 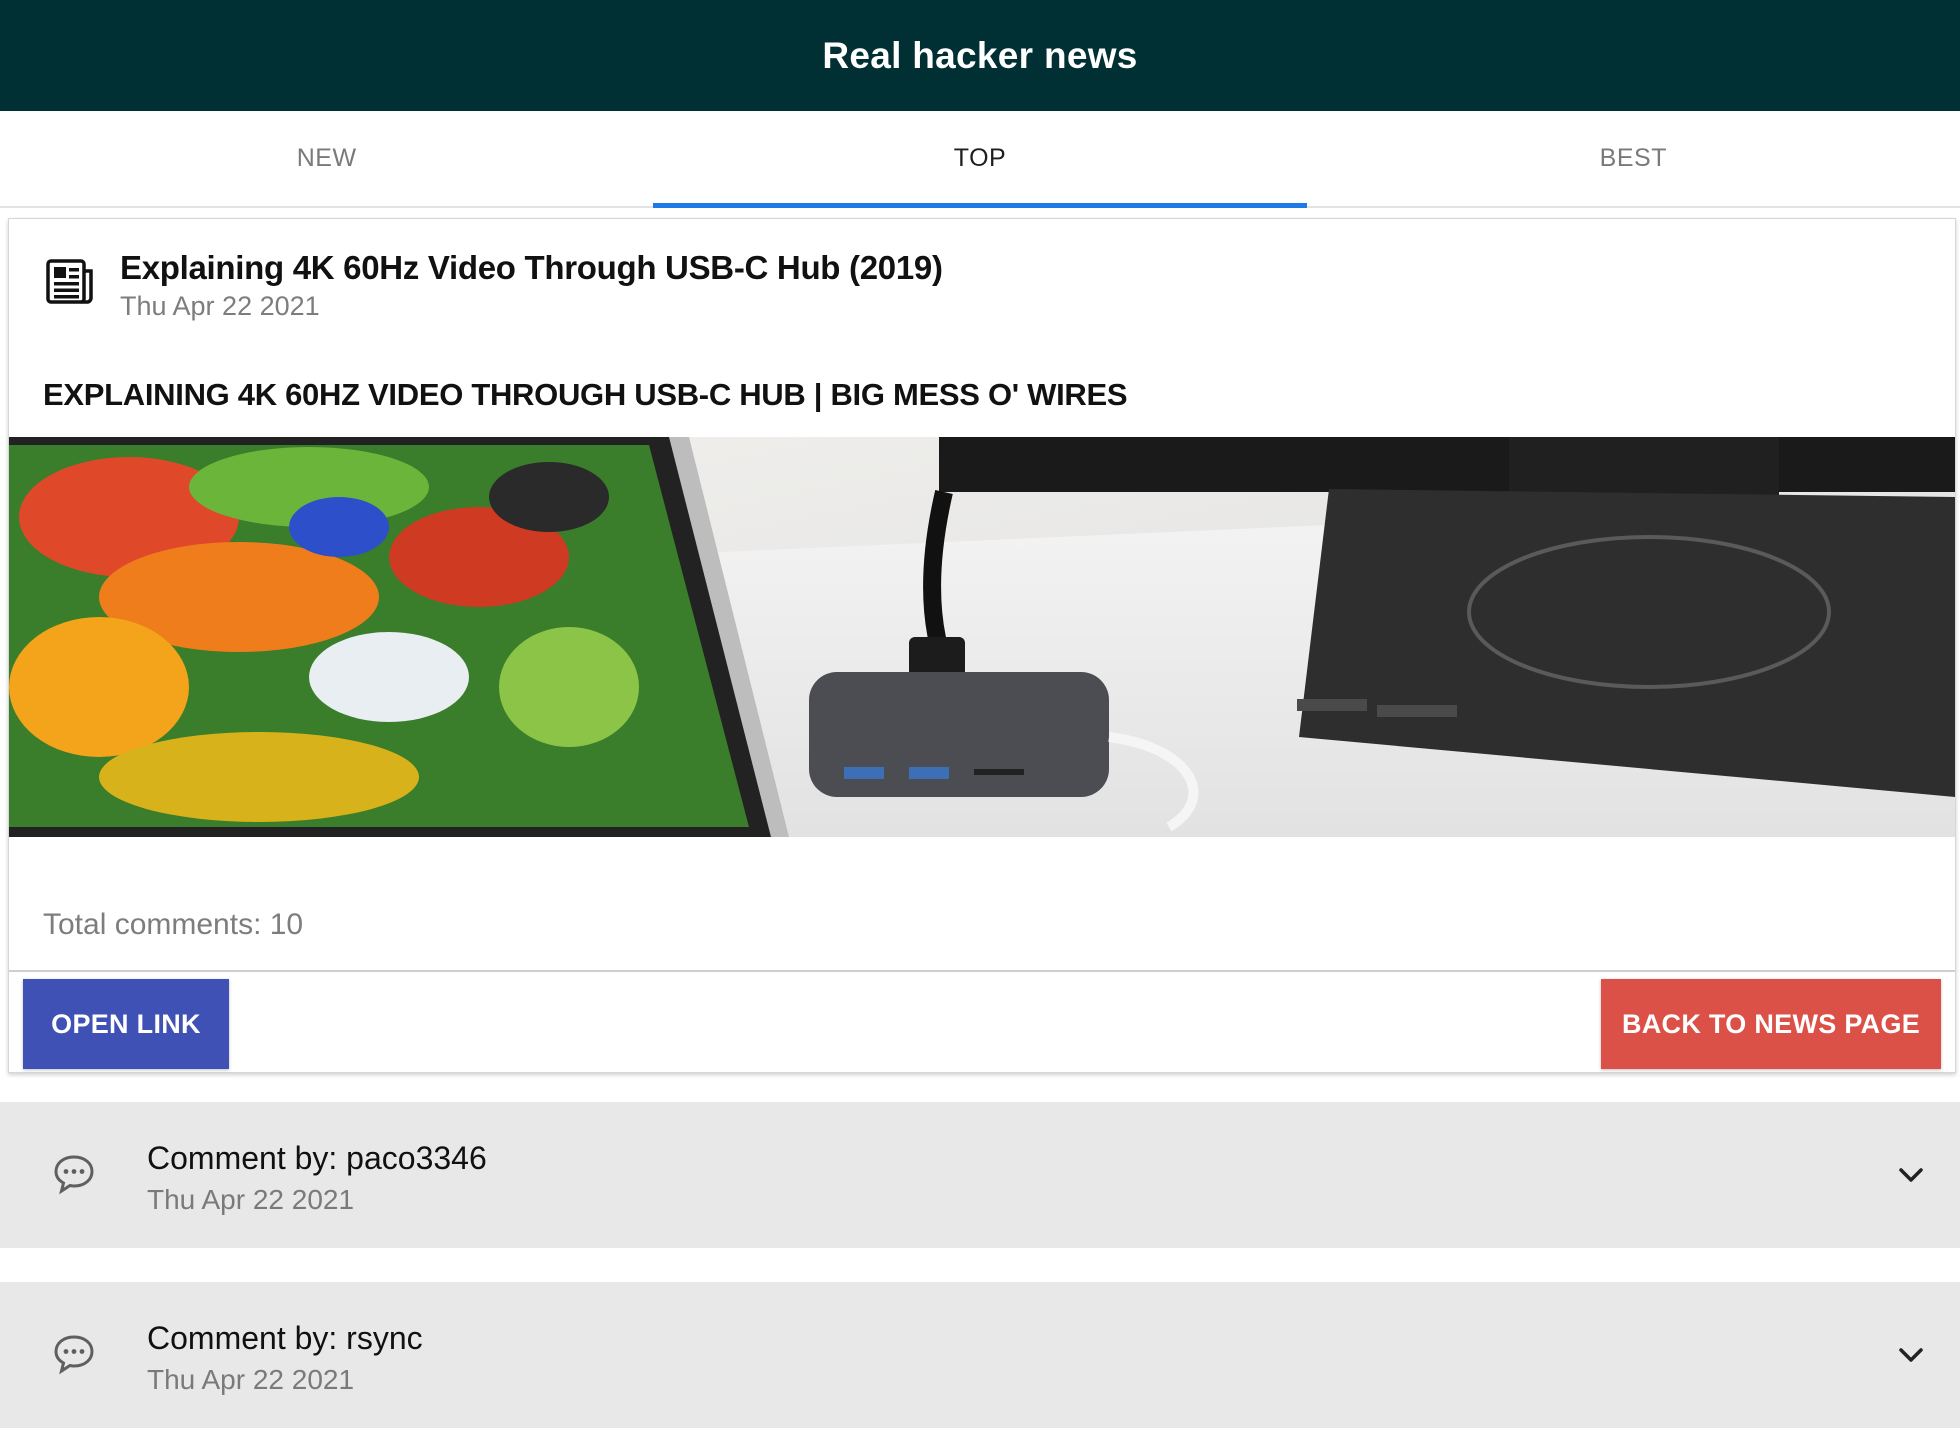 What do you see at coordinates (980, 1355) in the screenshot?
I see `comment-item-rsync: Comment by: rsync Thu Apr 22 2021` at bounding box center [980, 1355].